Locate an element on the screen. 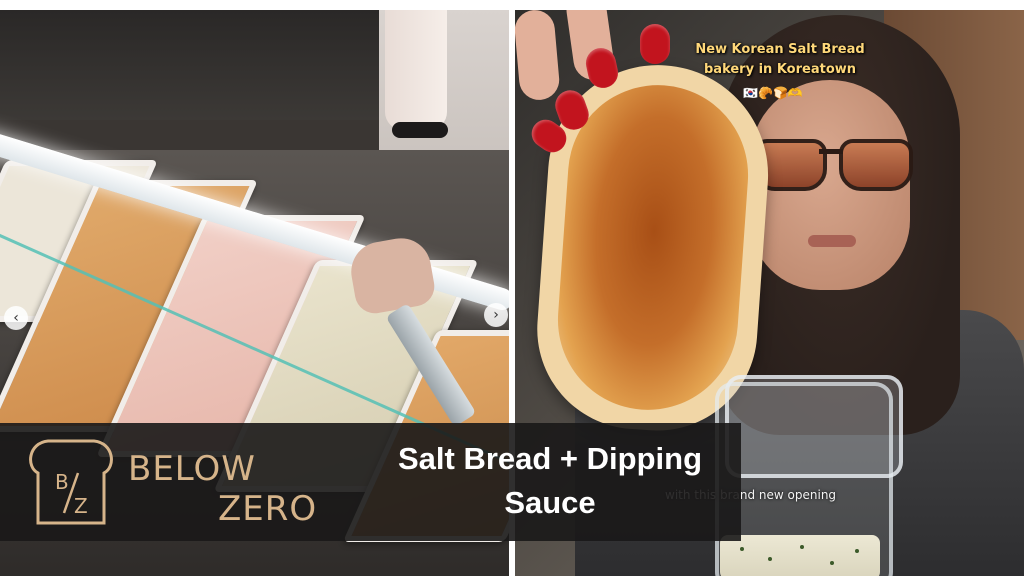 This screenshot has width=1024, height=576. carousel-next-button: › is located at coordinates (496, 315).